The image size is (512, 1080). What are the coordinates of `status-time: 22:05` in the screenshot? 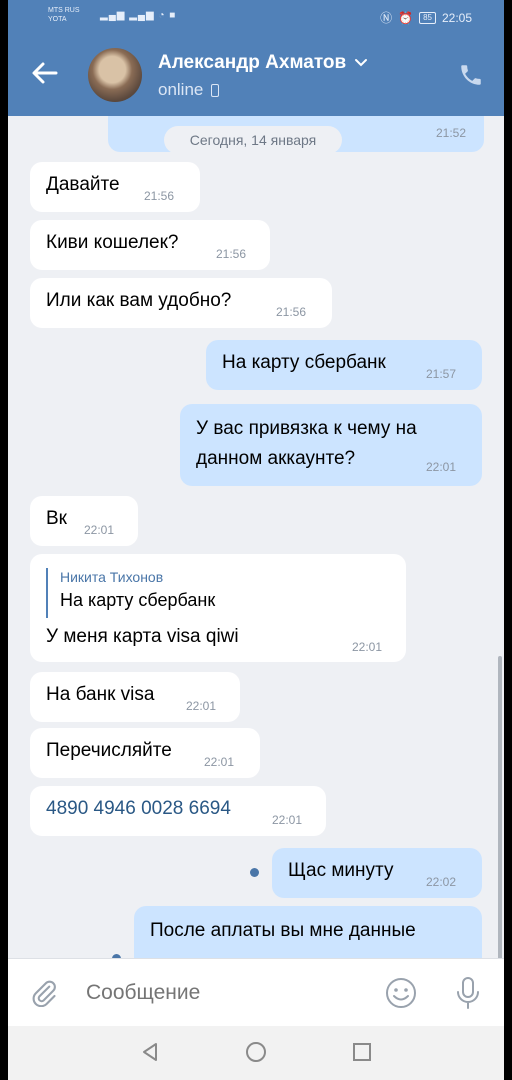 It's located at (456, 17).